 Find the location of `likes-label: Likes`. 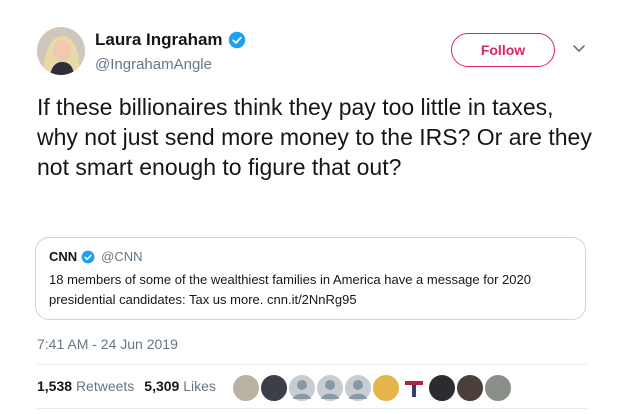

likes-label: Likes is located at coordinates (199, 386).